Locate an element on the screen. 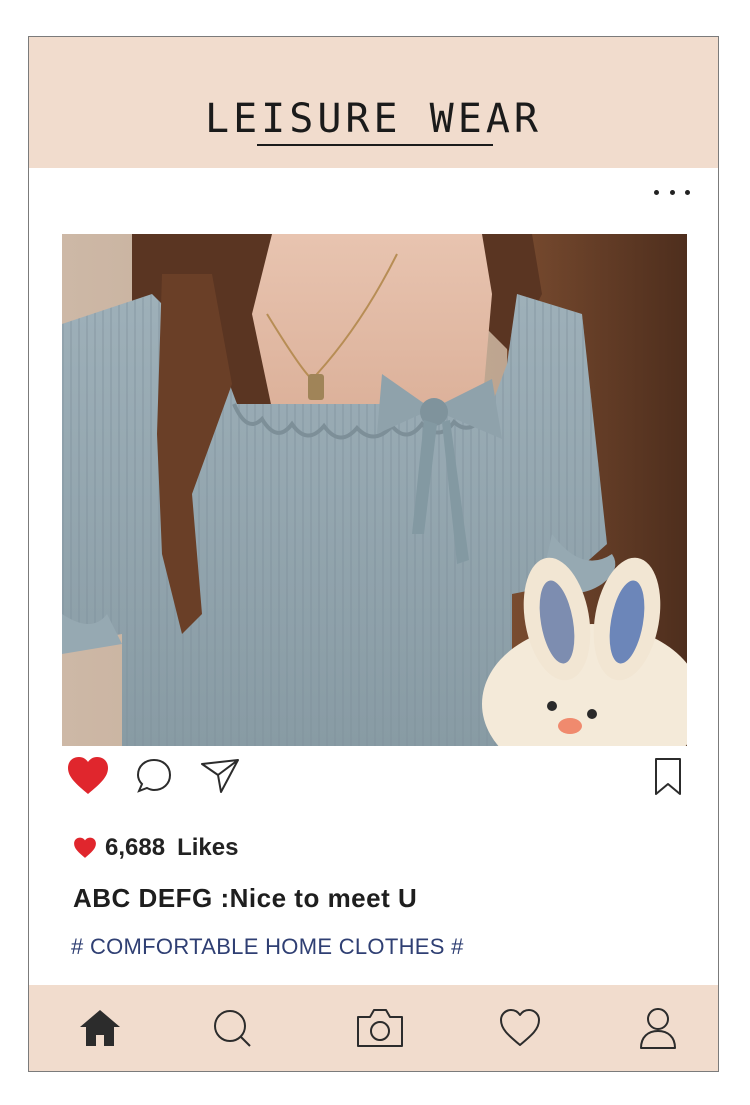  title-underline is located at coordinates (375, 145).